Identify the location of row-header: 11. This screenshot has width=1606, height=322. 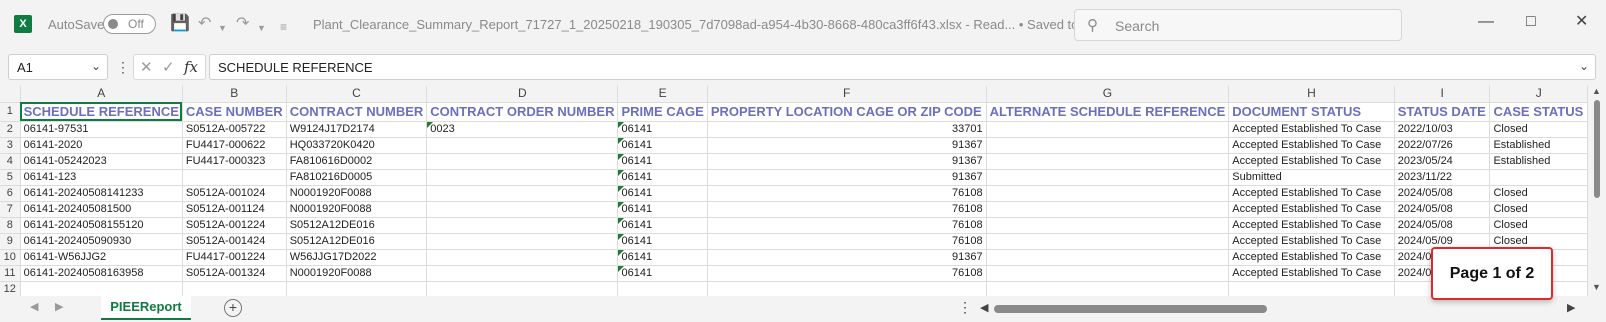
(10, 273).